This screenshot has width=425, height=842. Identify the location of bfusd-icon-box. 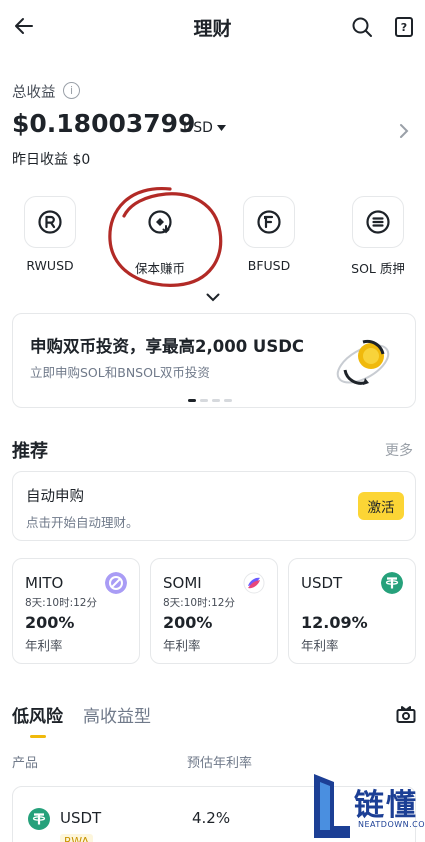
(269, 222).